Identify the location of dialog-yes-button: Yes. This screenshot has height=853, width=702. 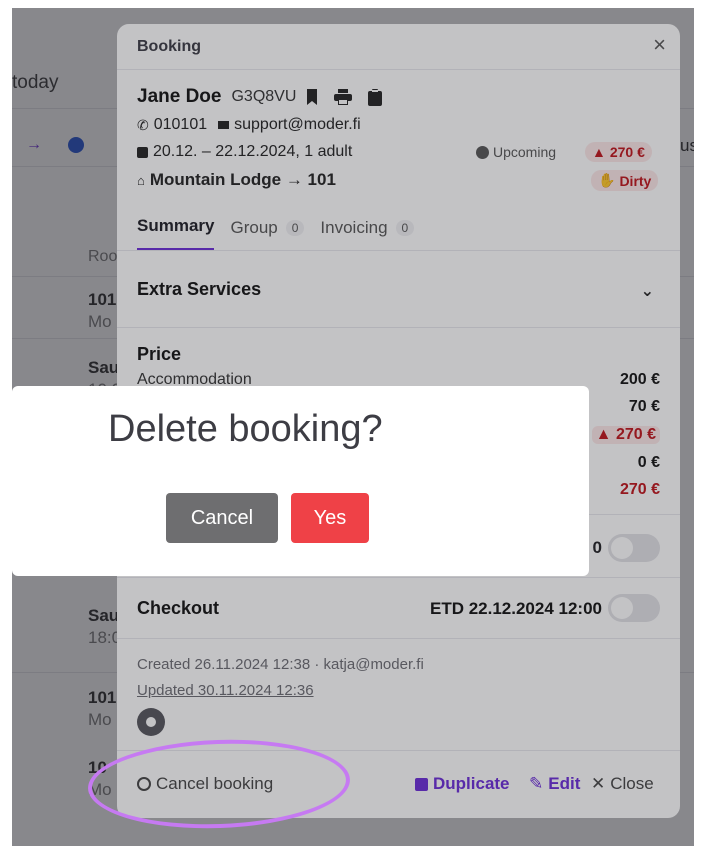
(330, 518).